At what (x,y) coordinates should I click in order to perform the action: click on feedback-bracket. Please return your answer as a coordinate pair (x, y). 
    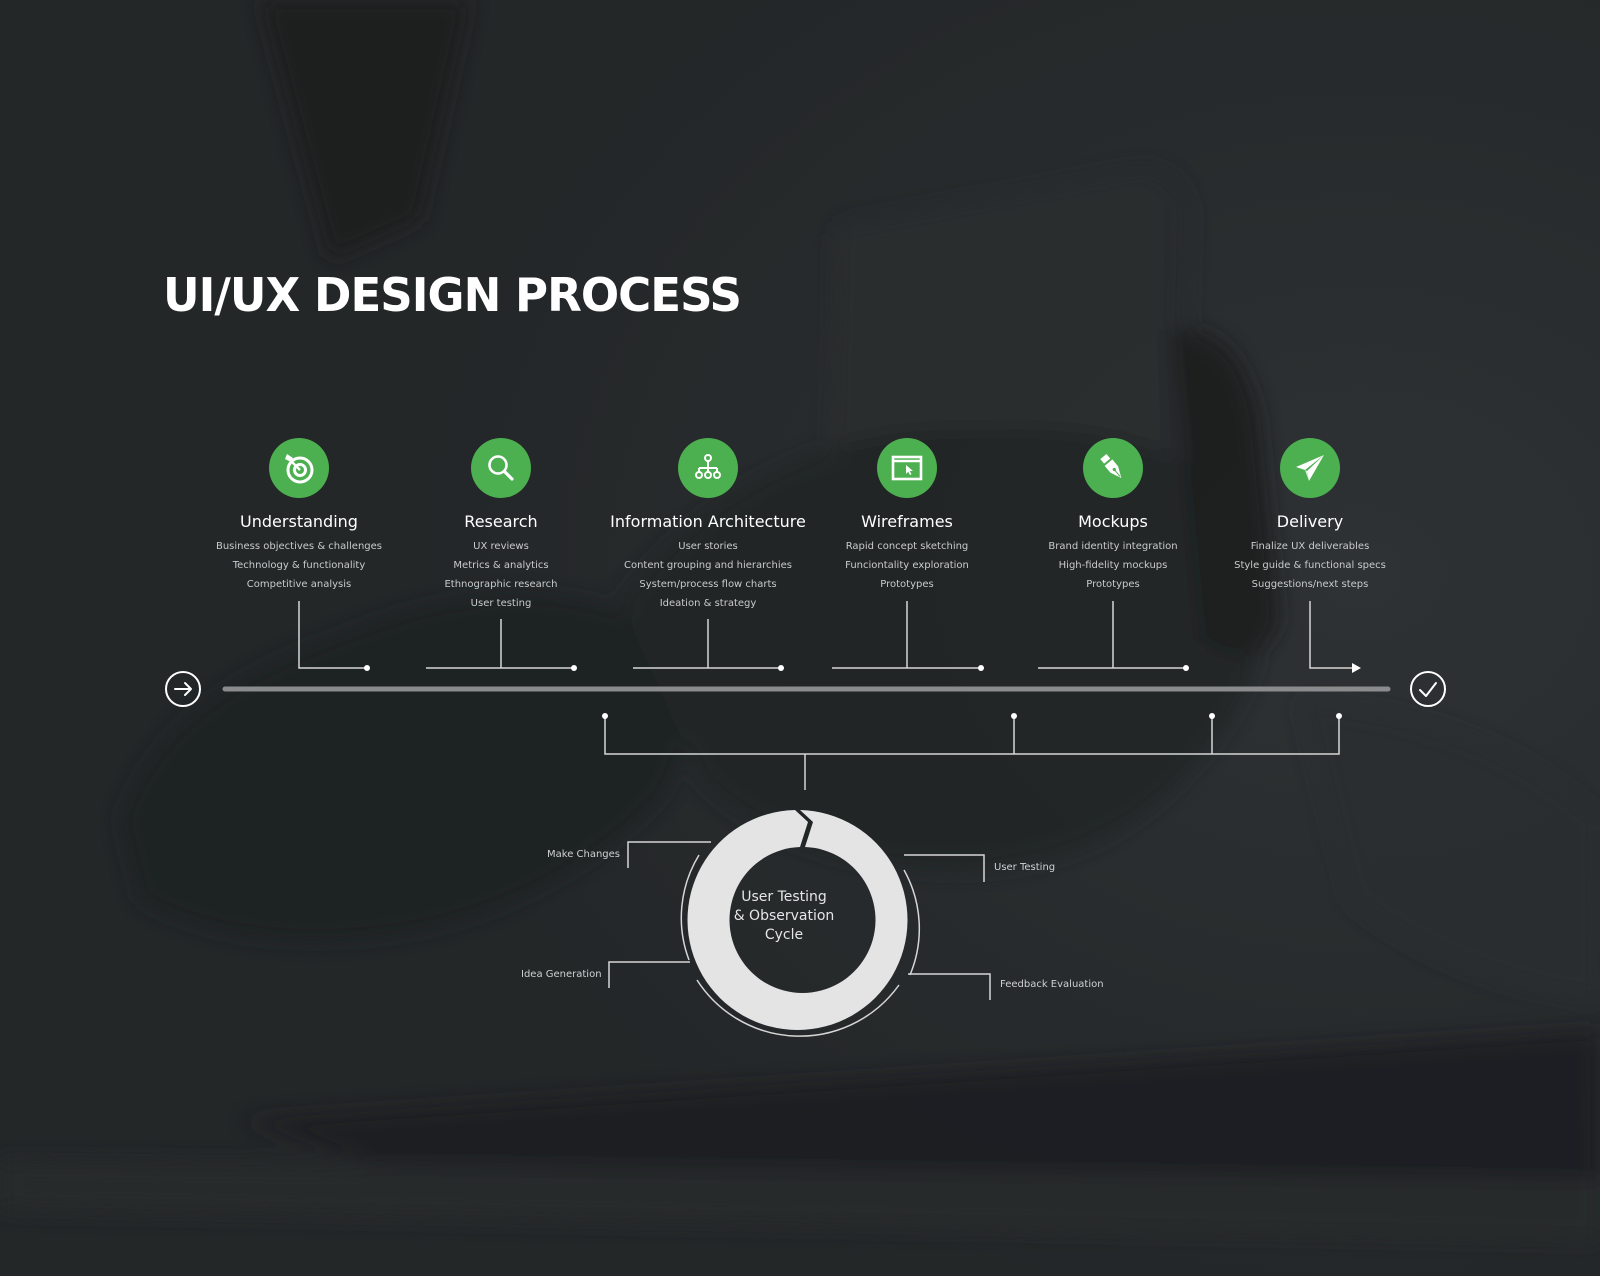
    Looking at the image, I should click on (972, 753).